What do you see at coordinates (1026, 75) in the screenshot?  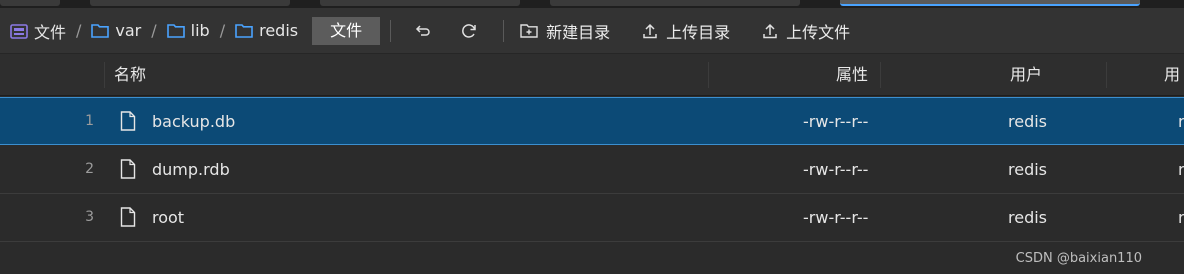 I see `column-header-user: 用户` at bounding box center [1026, 75].